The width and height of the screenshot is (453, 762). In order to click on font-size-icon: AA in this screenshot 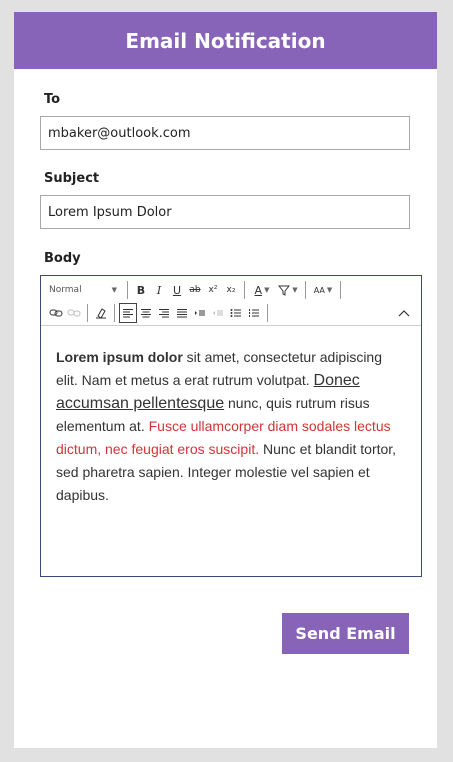, I will do `click(319, 290)`.